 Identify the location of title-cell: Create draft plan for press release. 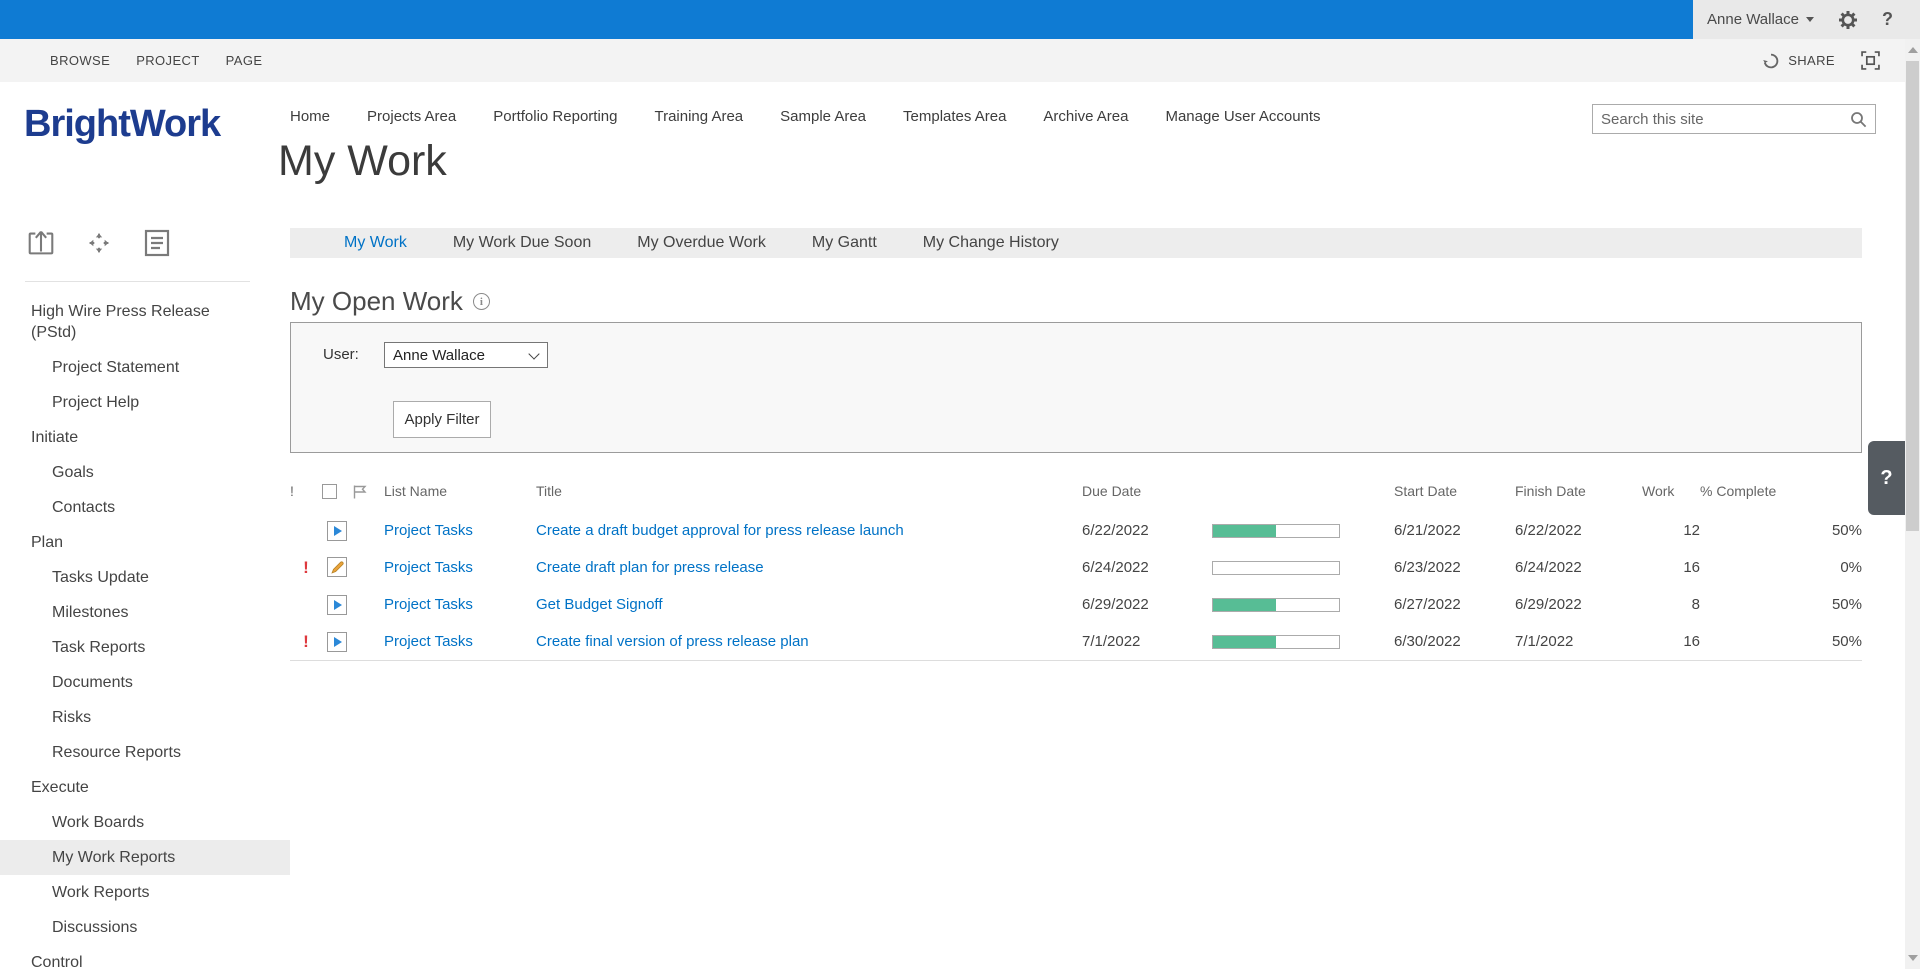
(809, 567).